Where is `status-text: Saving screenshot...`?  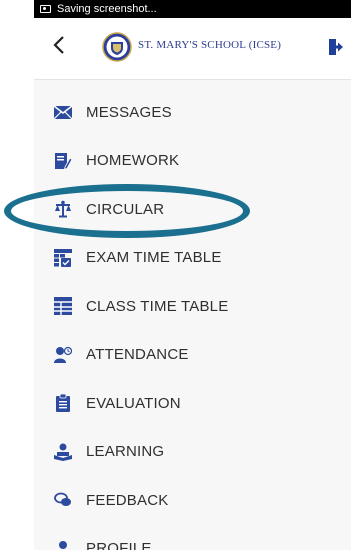 status-text: Saving screenshot... is located at coordinates (107, 9).